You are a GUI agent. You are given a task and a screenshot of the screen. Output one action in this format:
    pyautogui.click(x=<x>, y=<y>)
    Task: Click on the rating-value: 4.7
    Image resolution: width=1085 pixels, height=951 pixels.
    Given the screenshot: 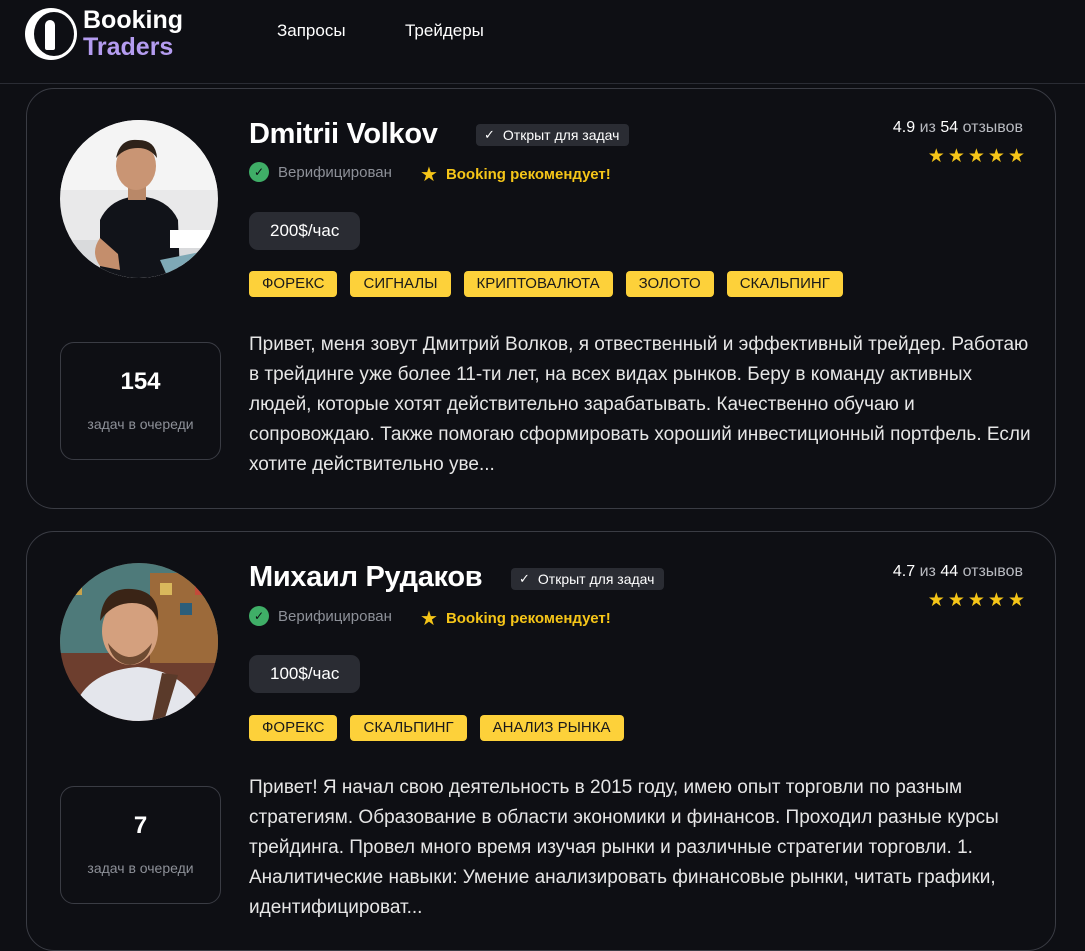 What is the action you would take?
    pyautogui.click(x=904, y=571)
    